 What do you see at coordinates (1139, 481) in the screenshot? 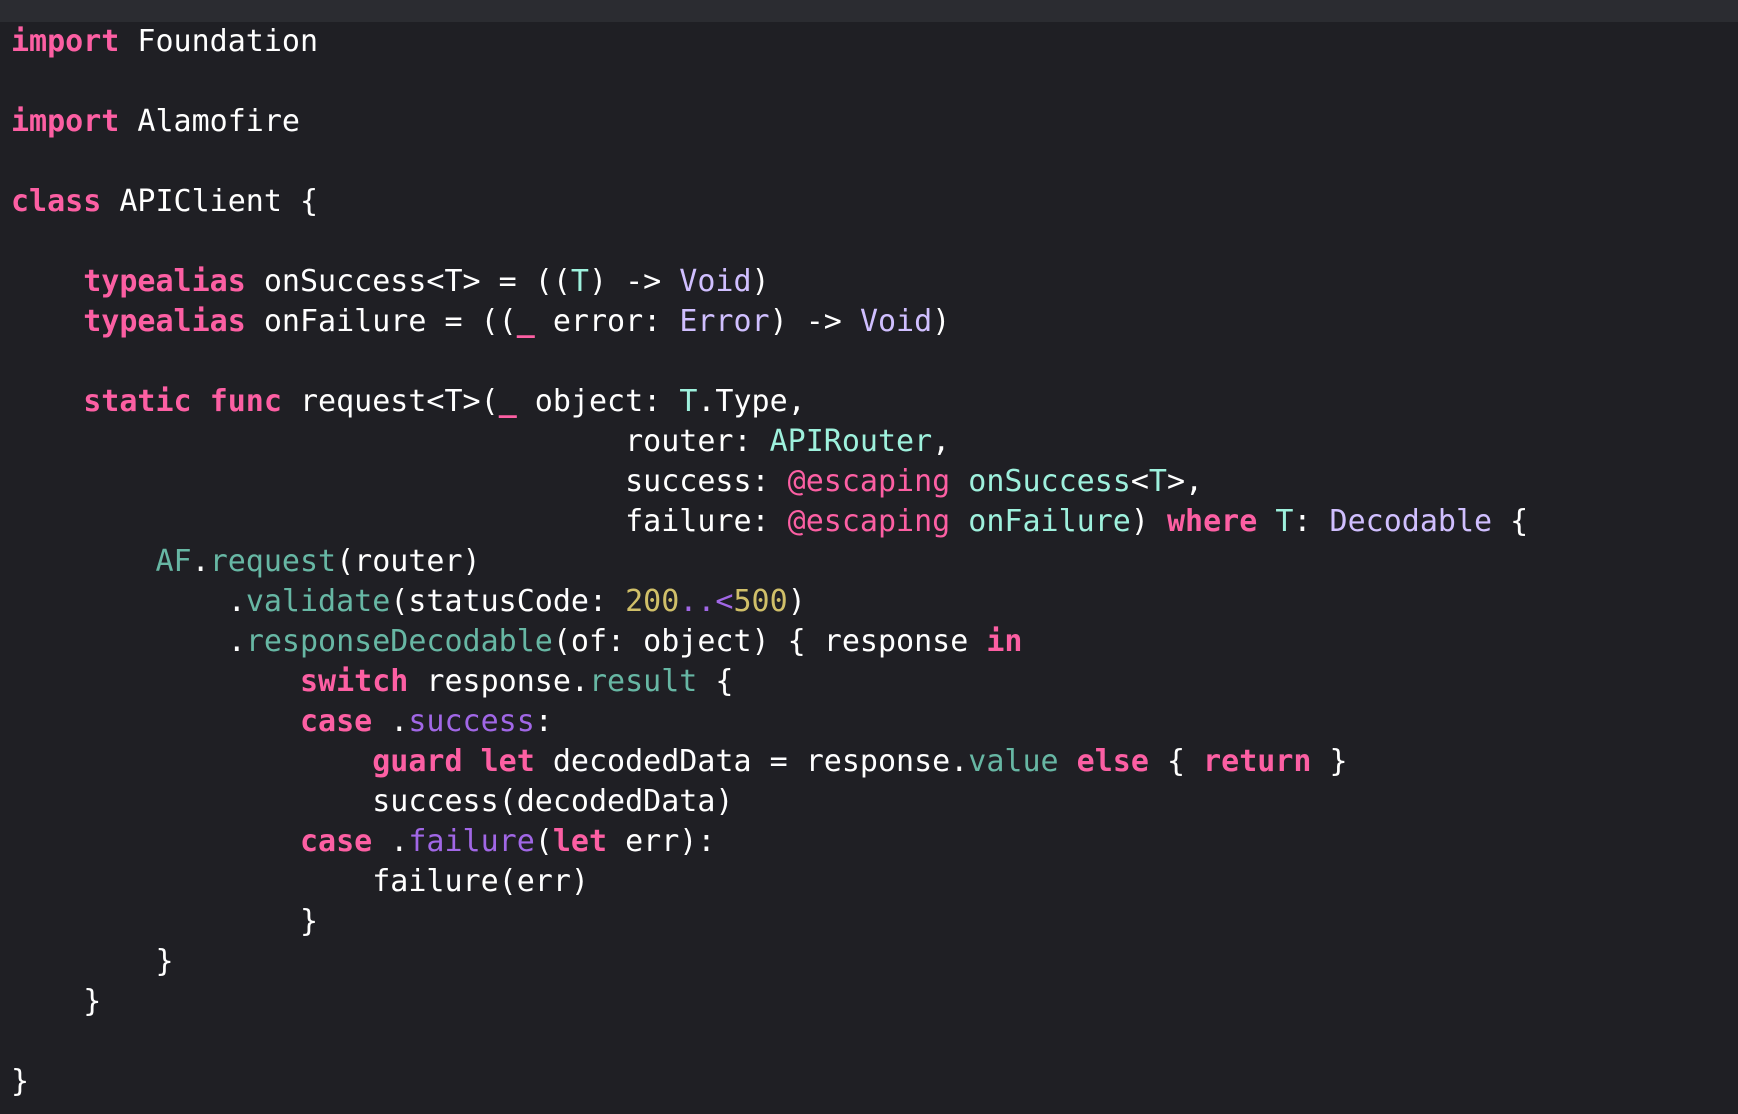
I see `code-token-plain: <` at bounding box center [1139, 481].